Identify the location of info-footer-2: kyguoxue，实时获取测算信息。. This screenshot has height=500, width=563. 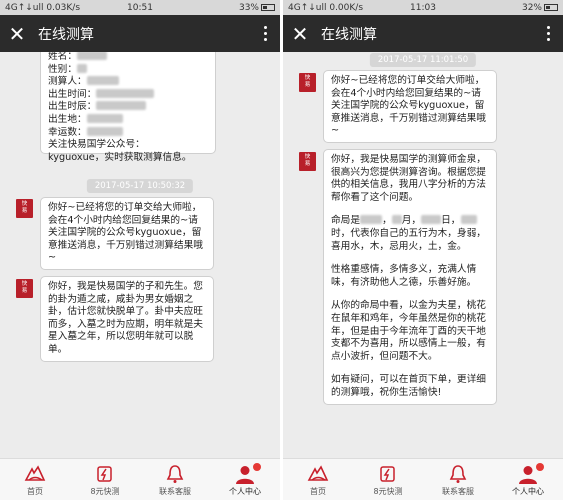
(120, 157).